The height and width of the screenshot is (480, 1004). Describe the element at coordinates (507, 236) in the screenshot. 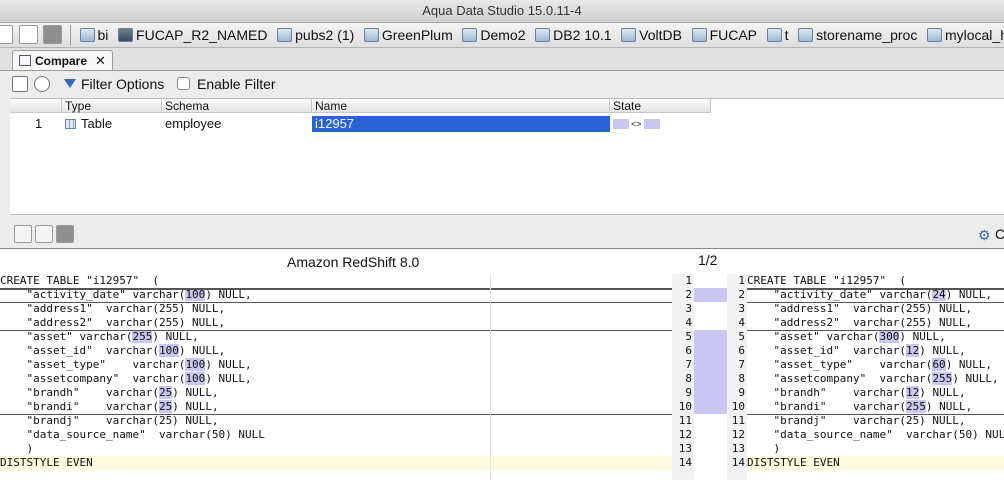

I see `compare-toolbar` at that location.